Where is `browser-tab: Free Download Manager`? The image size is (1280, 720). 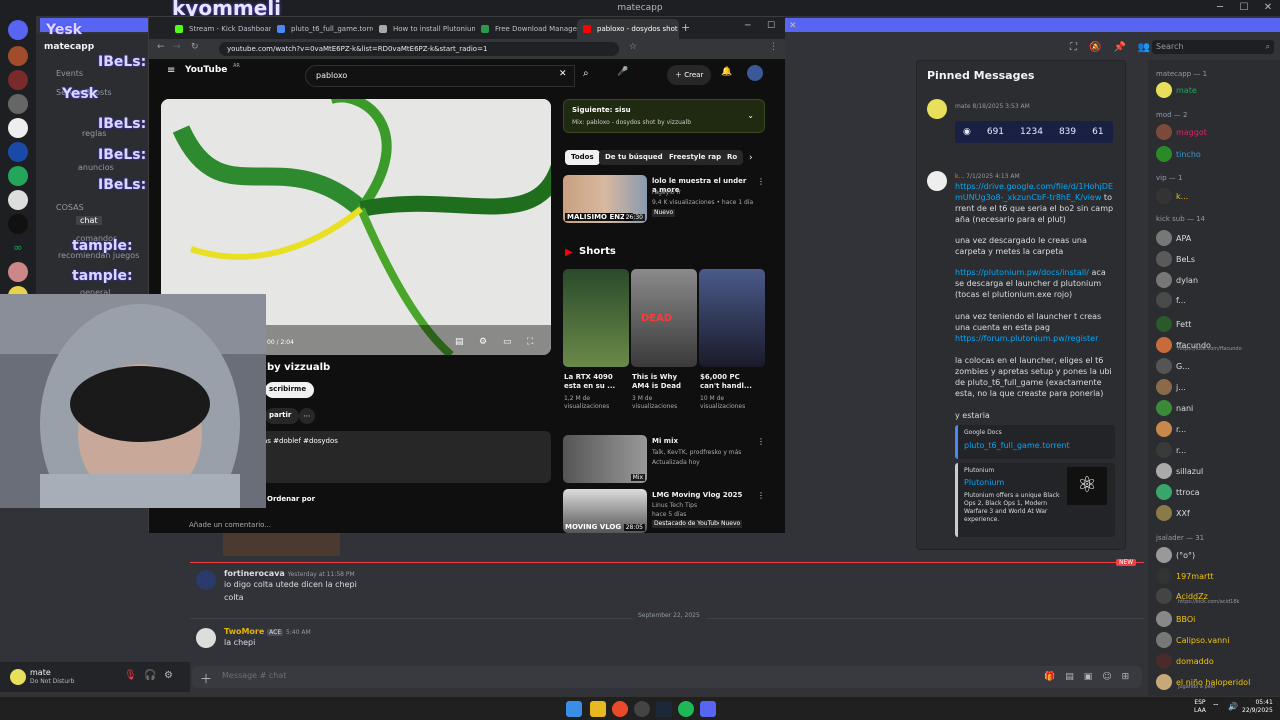 browser-tab: Free Download Manager is located at coordinates (526, 29).